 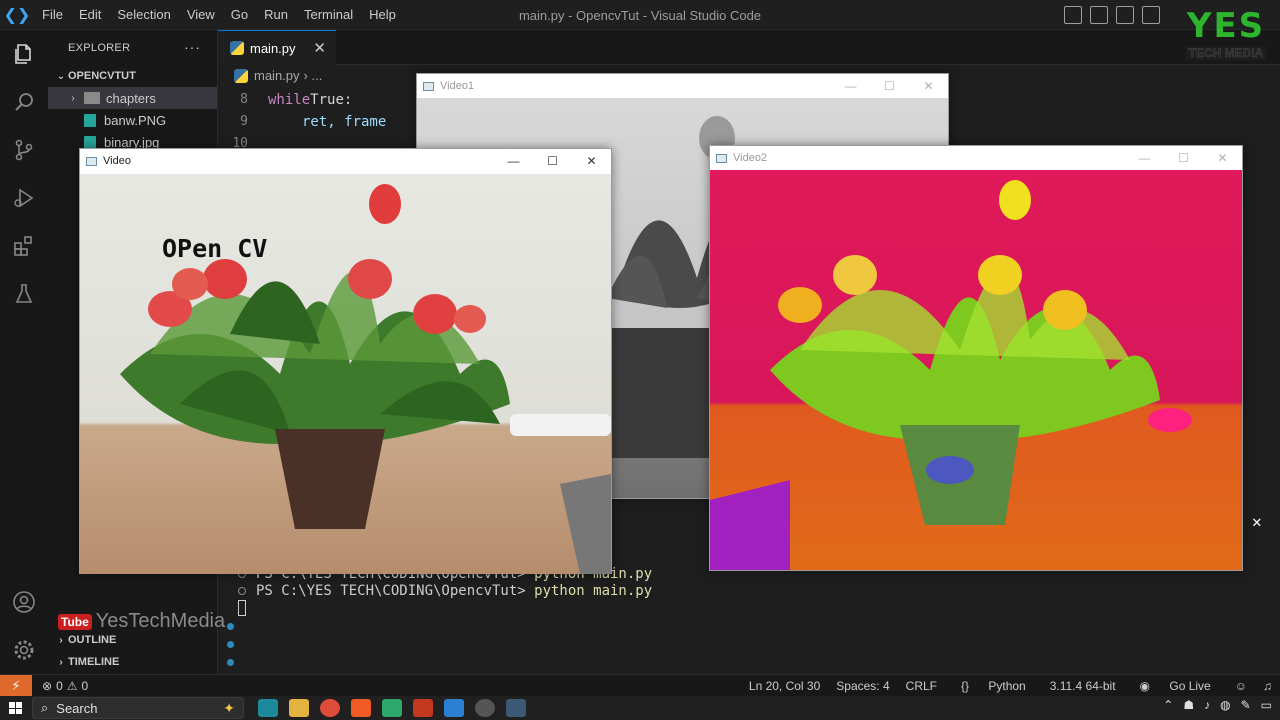 I want to click on chevron-right-icon: ›, so click(x=61, y=662).